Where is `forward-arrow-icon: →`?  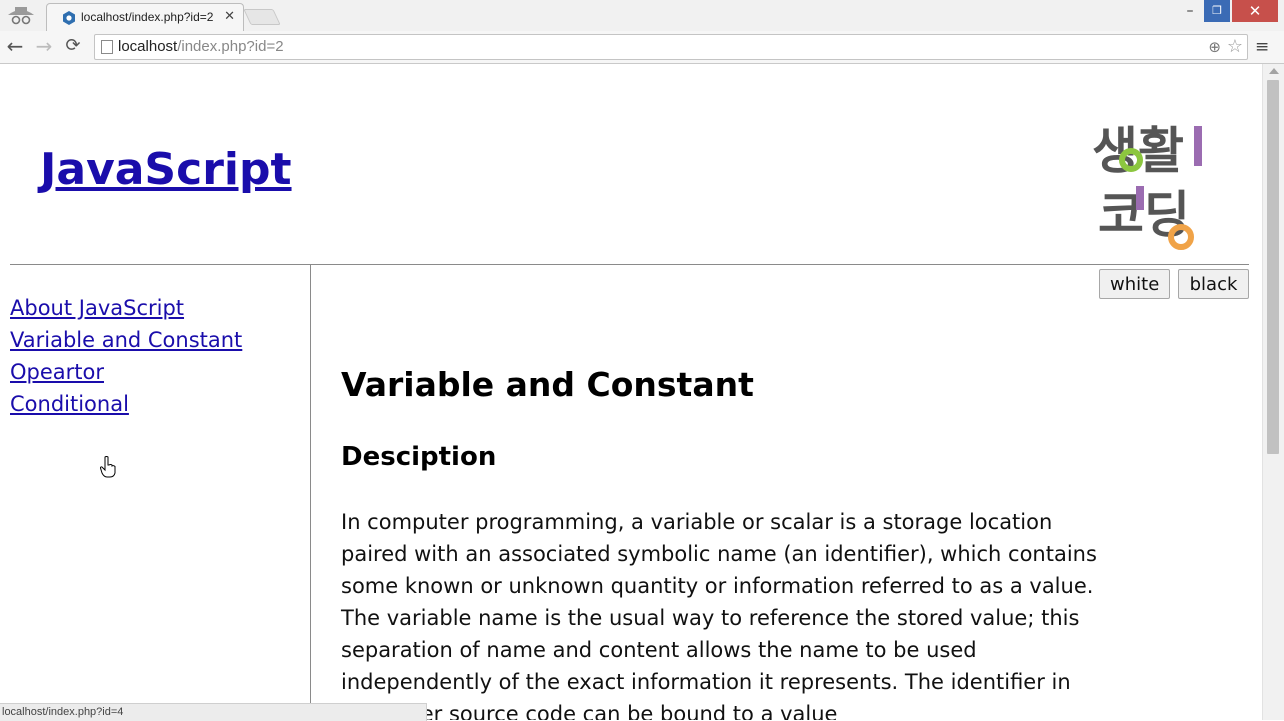 forward-arrow-icon: → is located at coordinates (44, 46).